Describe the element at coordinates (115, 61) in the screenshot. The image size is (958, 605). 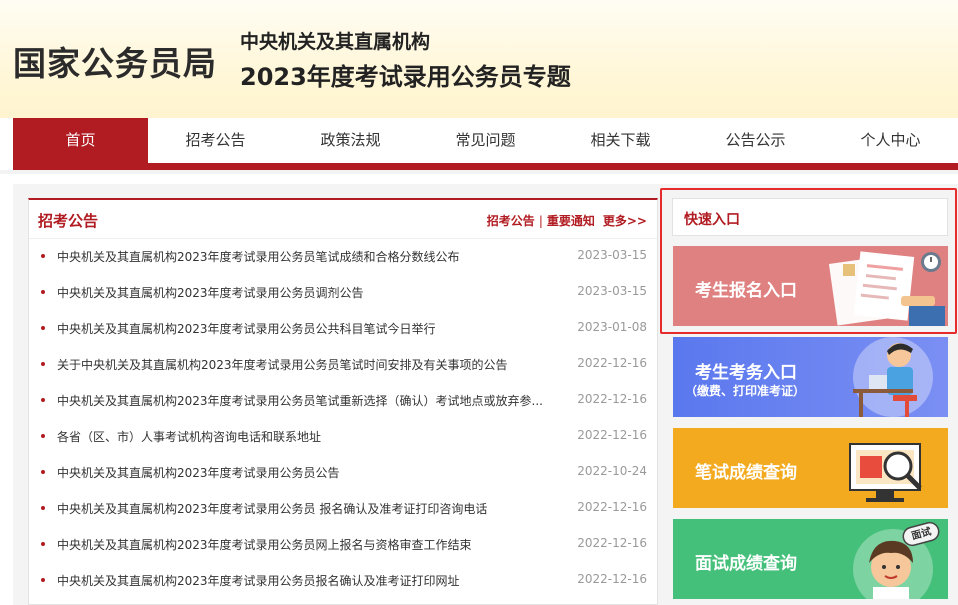
I see `site-title: 国家公务员局` at that location.